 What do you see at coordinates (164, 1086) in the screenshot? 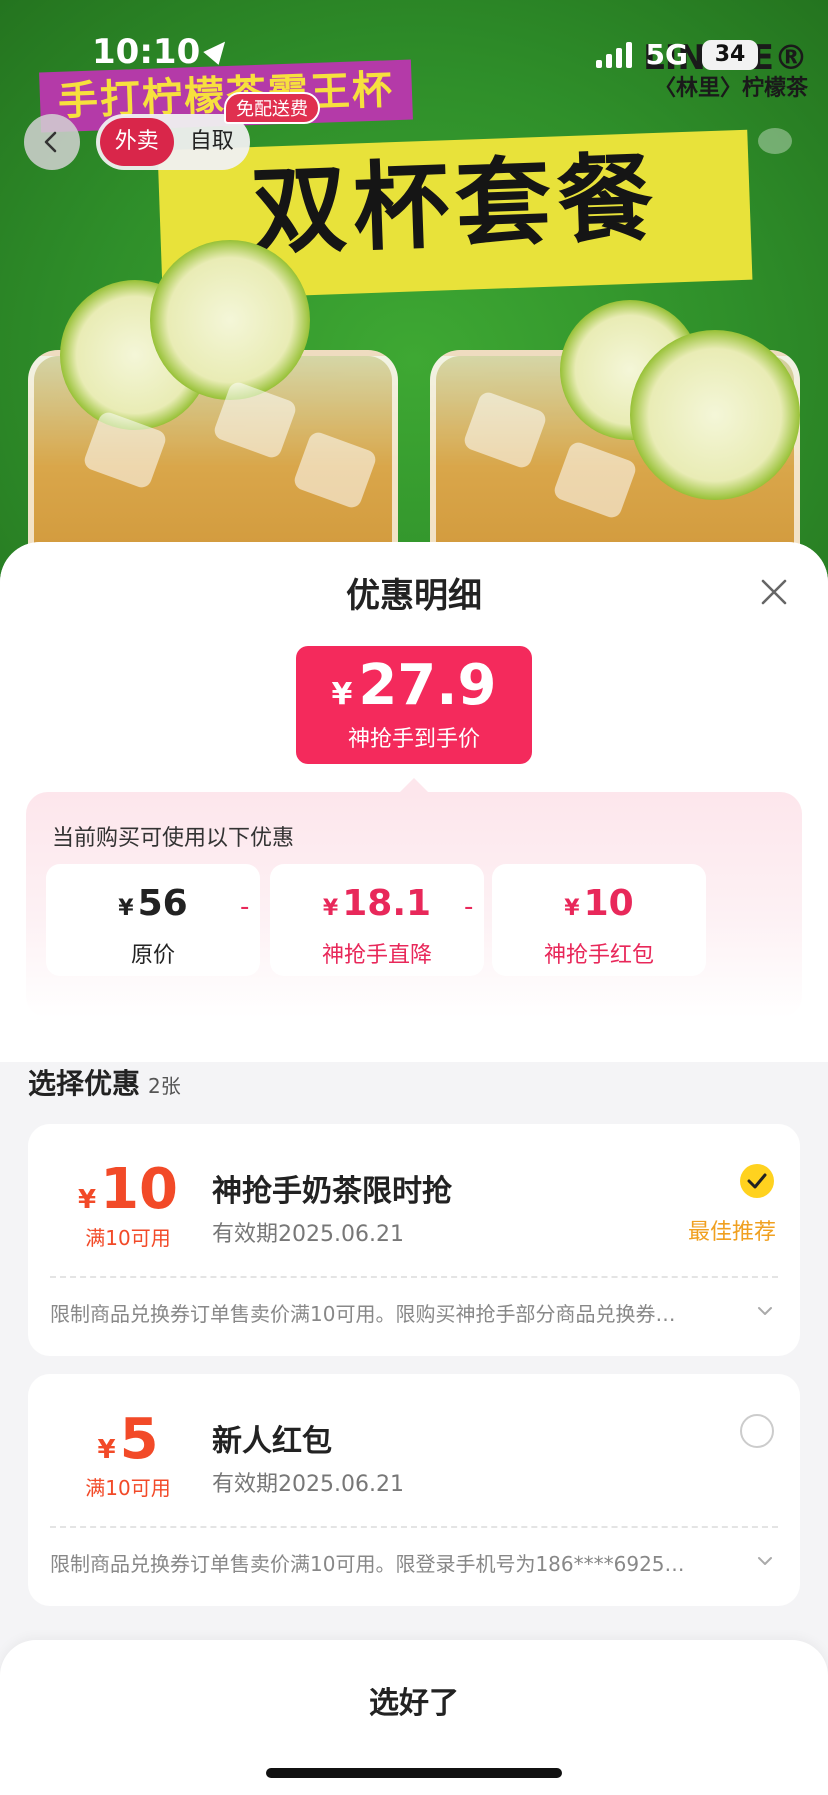
I see `coupon-count: 2张` at bounding box center [164, 1086].